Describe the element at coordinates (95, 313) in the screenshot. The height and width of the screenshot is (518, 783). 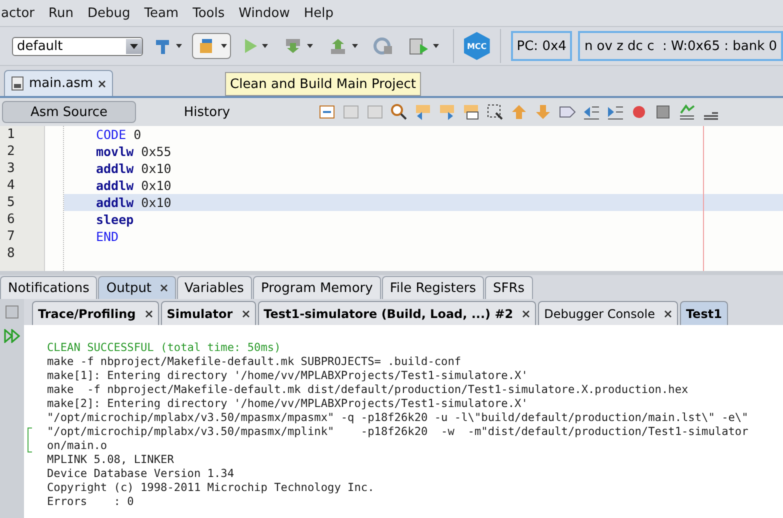
I see `console-tab: Trace/Profiling` at that location.